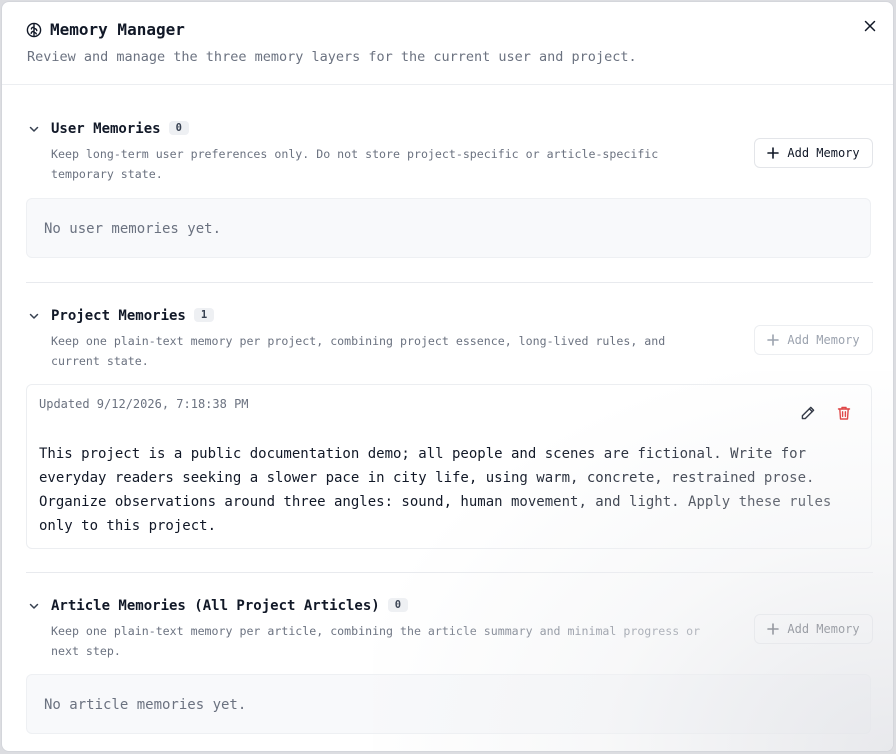 This screenshot has width=896, height=754. Describe the element at coordinates (449, 608) in the screenshot. I see `article-memories-header: Article Memories (All Project Articles) 0` at that location.